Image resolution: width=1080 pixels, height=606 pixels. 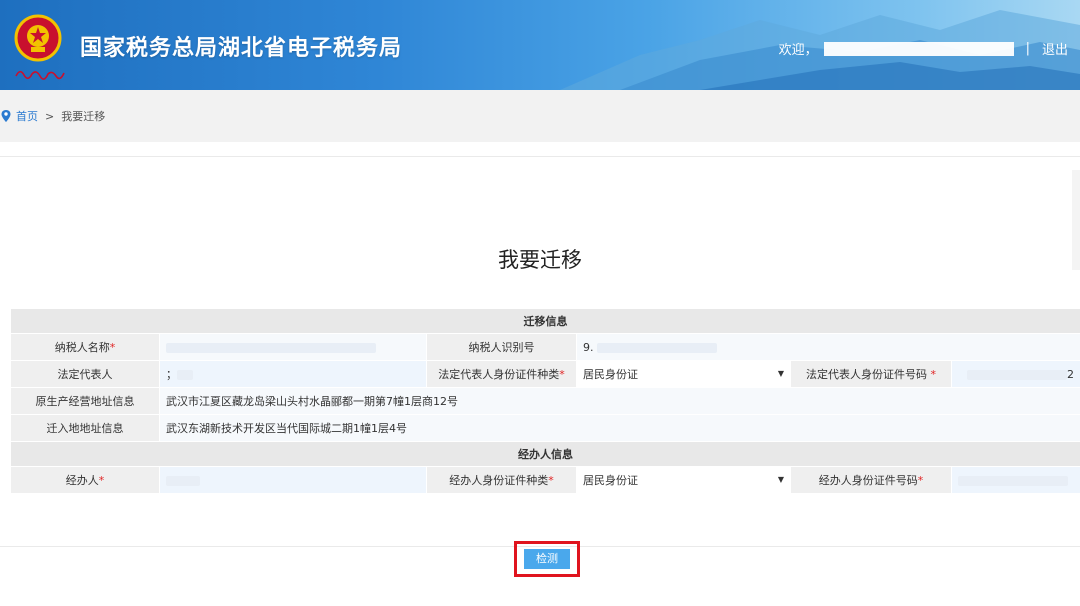 What do you see at coordinates (1015, 480) in the screenshot?
I see `handler-id-no-field` at bounding box center [1015, 480].